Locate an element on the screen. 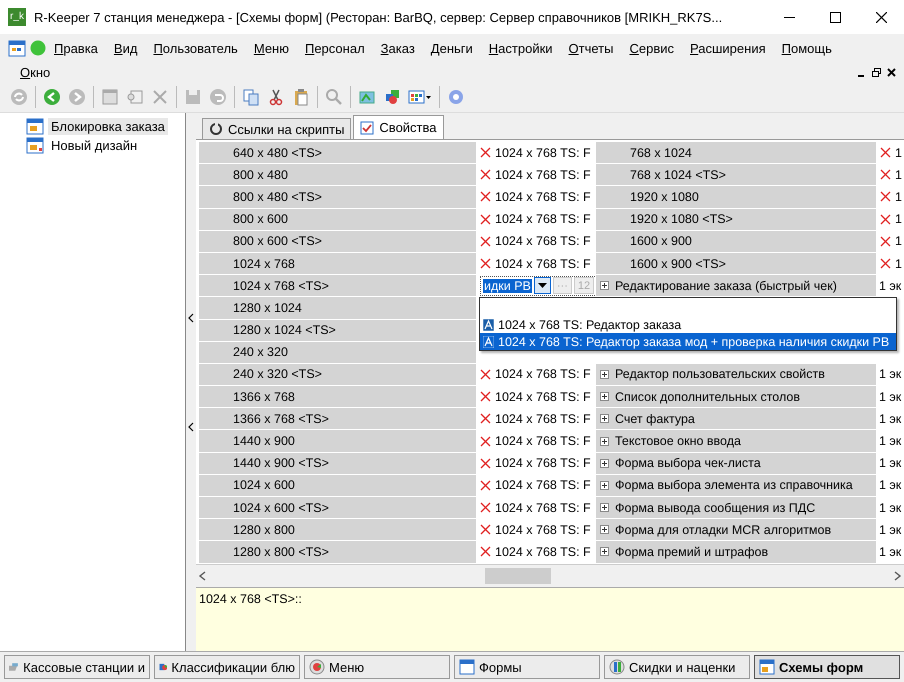  table-cell: Форма выбора чек-листа is located at coordinates (688, 463).